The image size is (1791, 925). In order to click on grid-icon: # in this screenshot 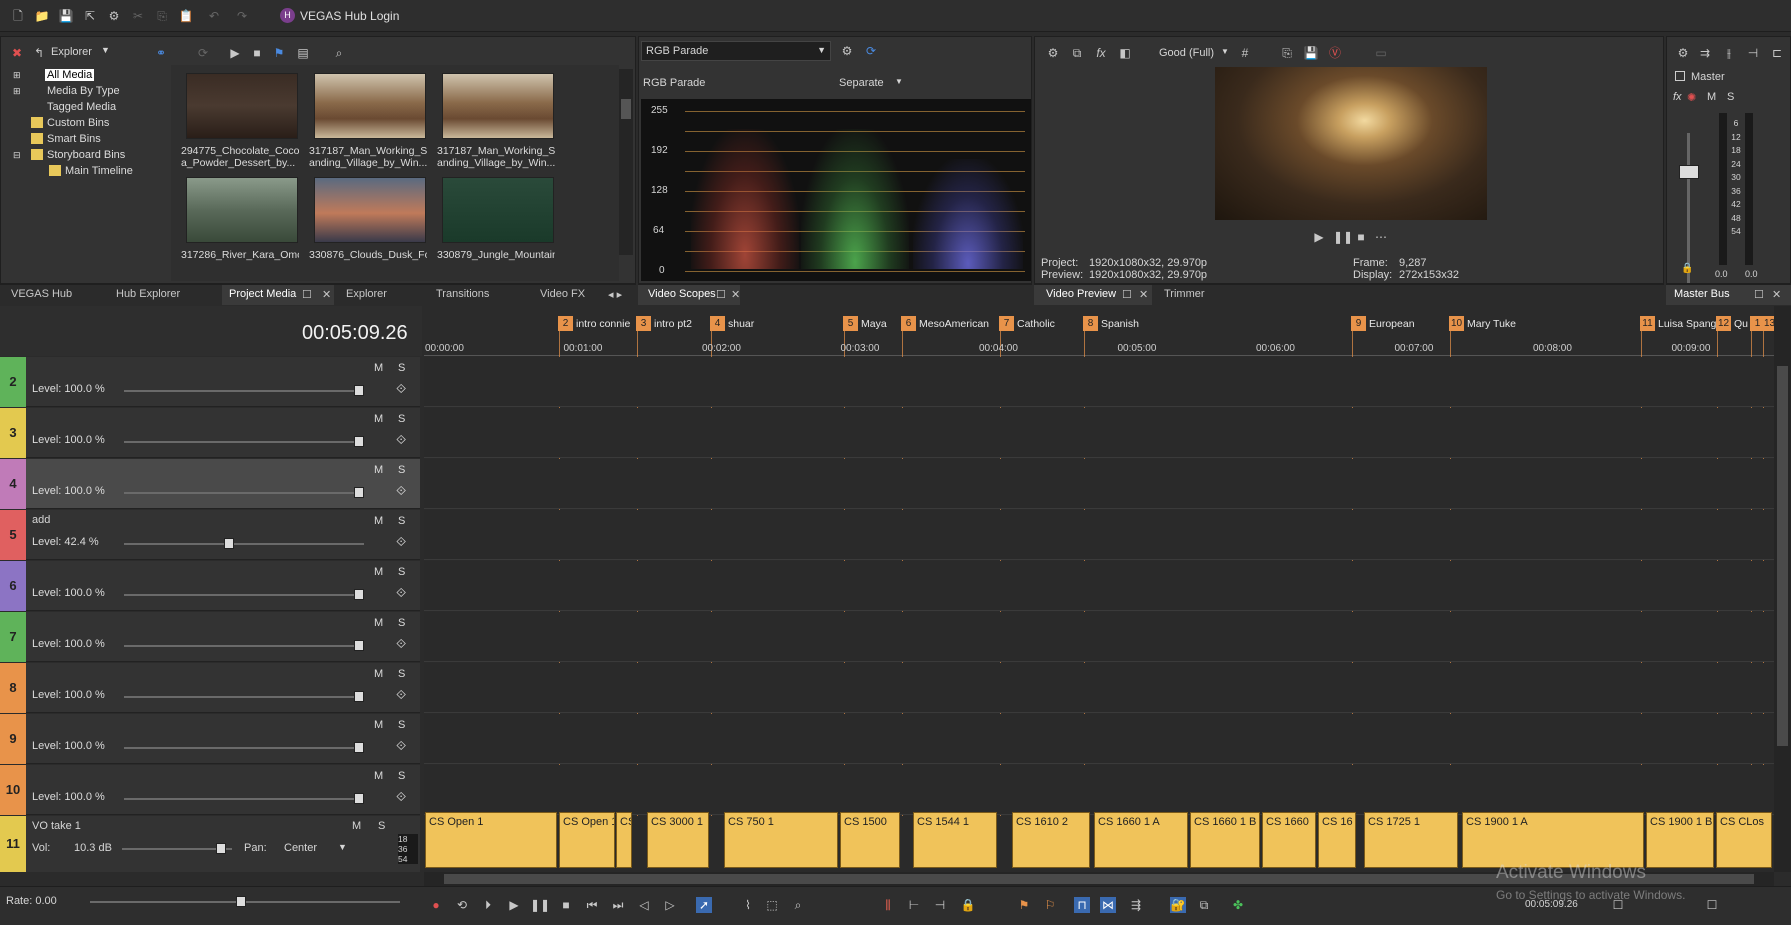, I will do `click(1245, 53)`.